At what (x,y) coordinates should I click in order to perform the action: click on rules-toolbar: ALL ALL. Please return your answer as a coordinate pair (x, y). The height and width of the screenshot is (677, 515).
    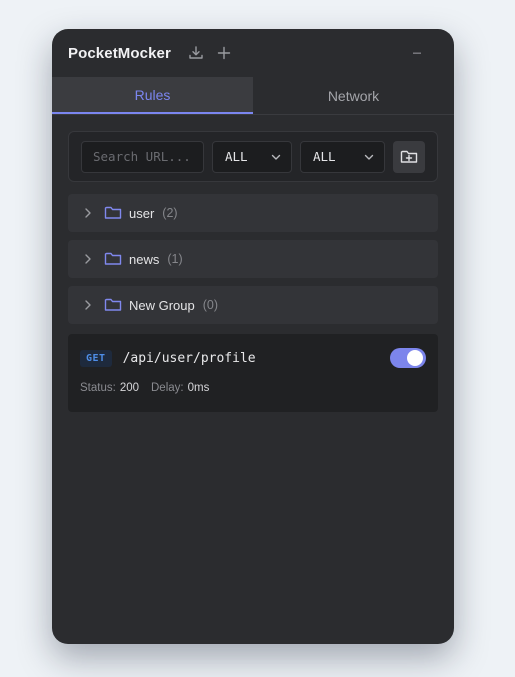
    Looking at the image, I should click on (253, 156).